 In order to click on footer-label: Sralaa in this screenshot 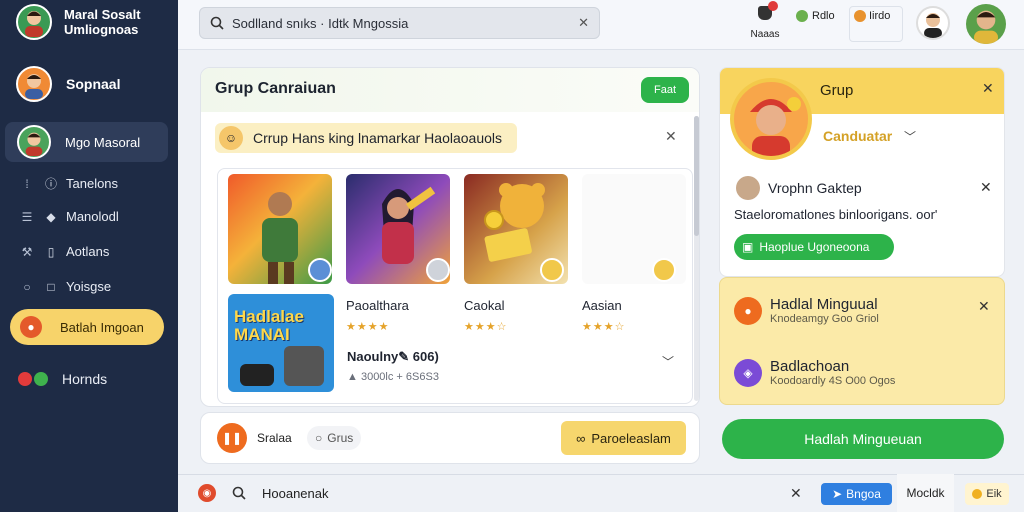, I will do `click(274, 438)`.